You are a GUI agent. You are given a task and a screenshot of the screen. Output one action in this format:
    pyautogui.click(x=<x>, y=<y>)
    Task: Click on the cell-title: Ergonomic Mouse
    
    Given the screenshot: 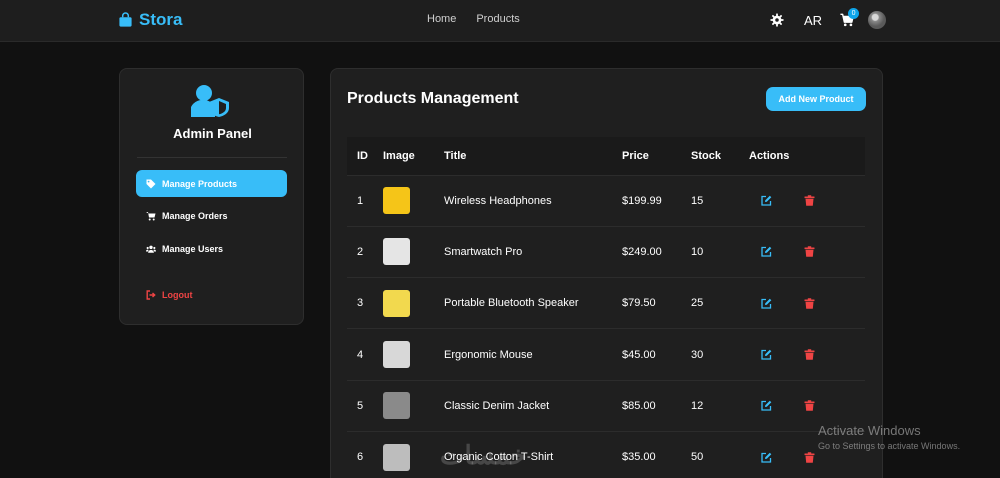 What is the action you would take?
    pyautogui.click(x=488, y=354)
    